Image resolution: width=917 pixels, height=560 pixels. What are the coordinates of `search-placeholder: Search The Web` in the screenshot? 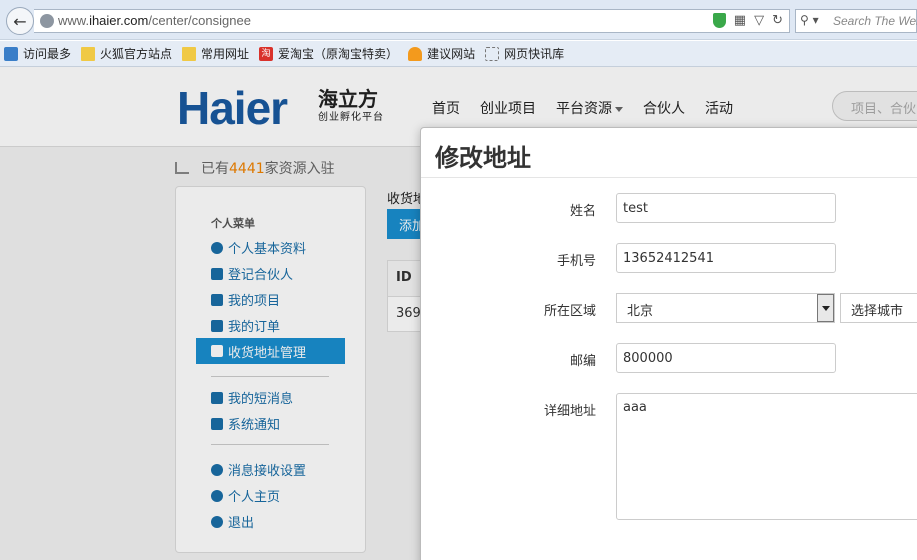 It's located at (875, 21).